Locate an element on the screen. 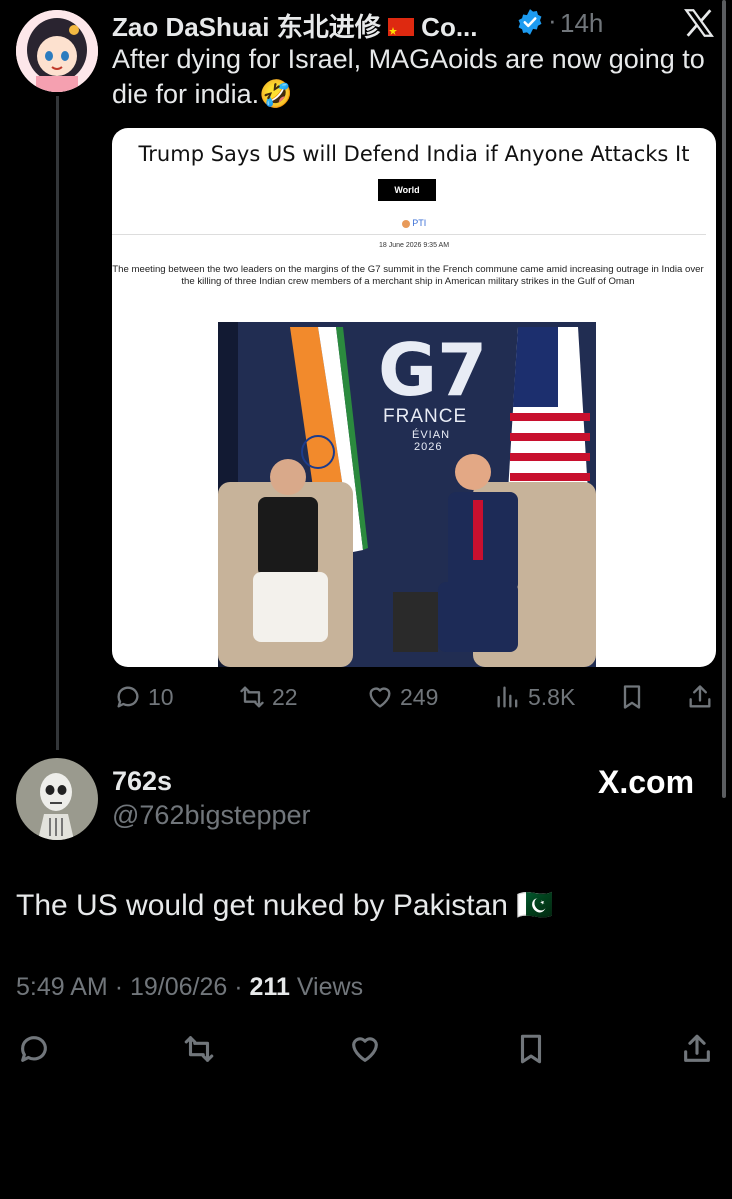 The height and width of the screenshot is (1199, 732). close-x-icon is located at coordinates (699, 23).